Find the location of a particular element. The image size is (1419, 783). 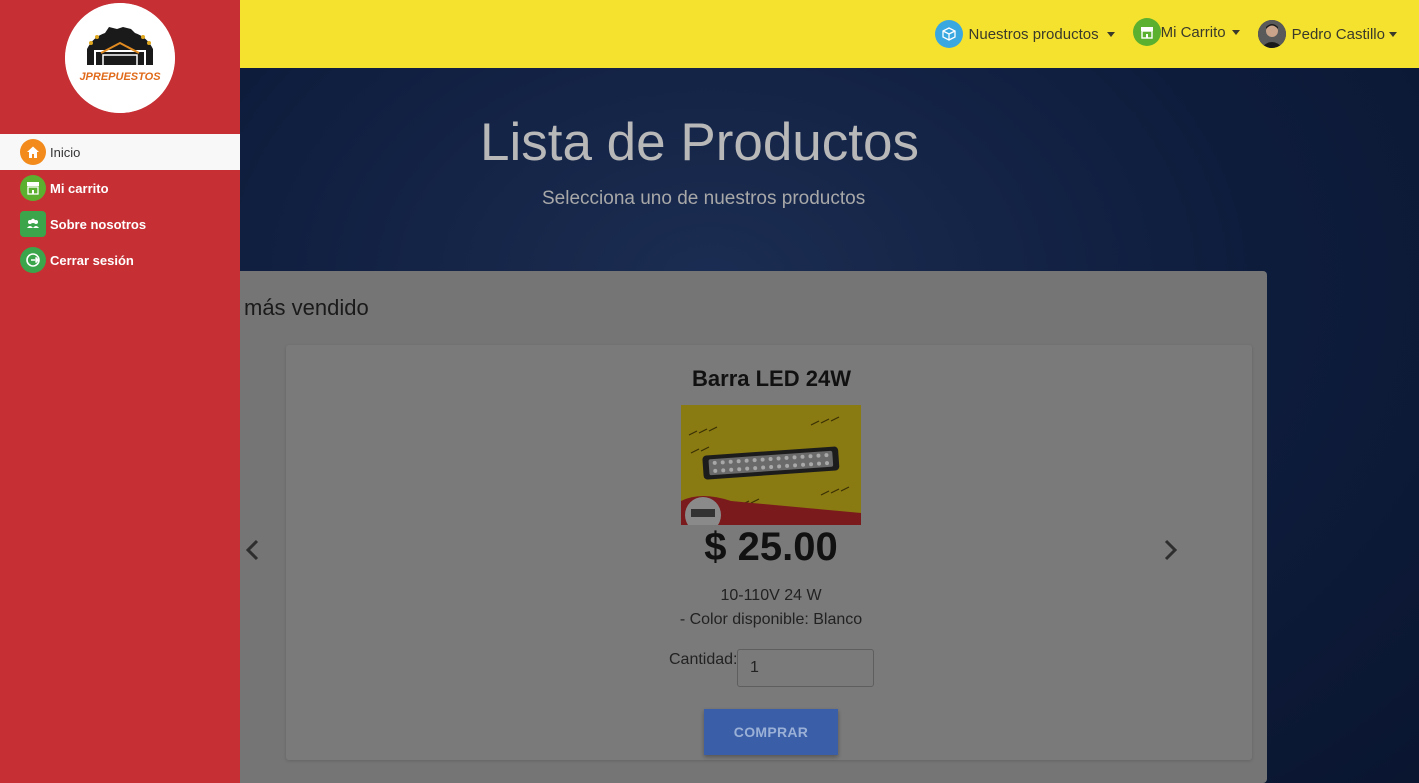

svg-text: JPREPUESTOS is located at coordinates (120, 77).